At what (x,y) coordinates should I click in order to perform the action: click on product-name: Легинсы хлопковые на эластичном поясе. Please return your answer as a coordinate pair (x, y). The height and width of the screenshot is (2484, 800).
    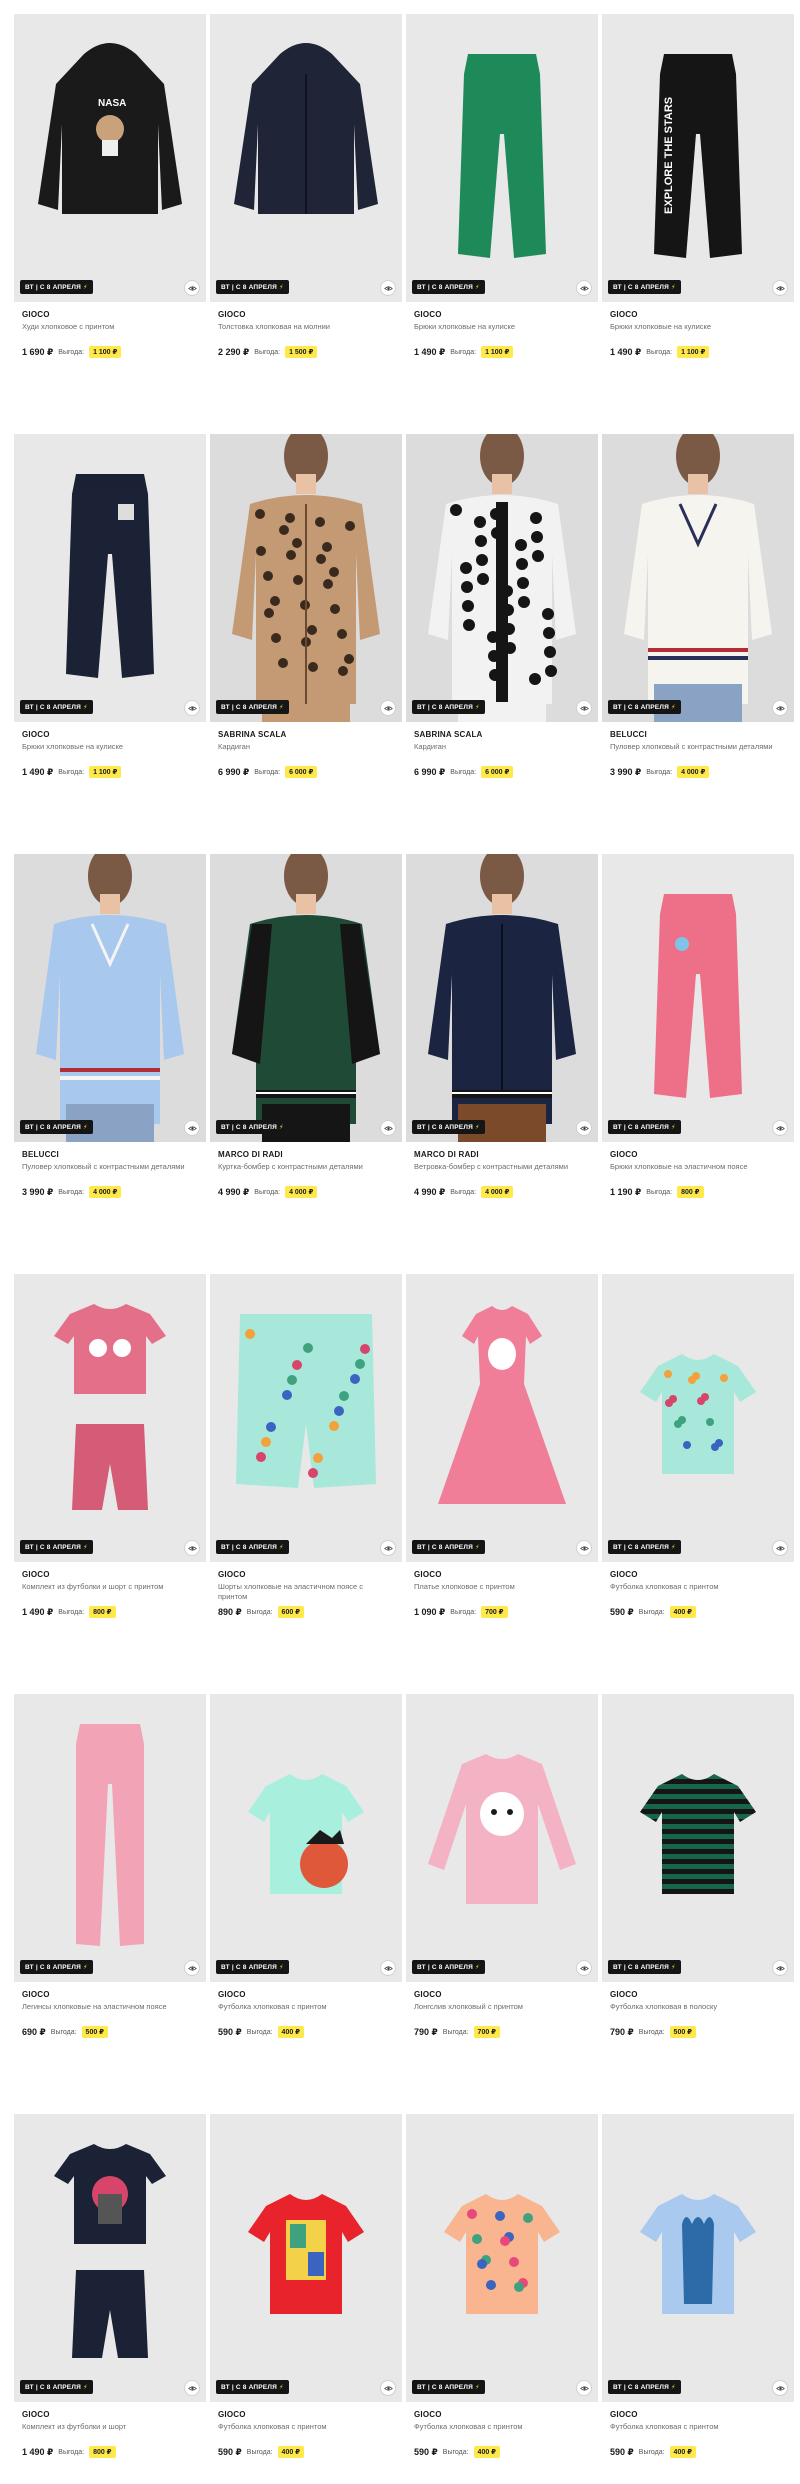
    Looking at the image, I should click on (110, 2012).